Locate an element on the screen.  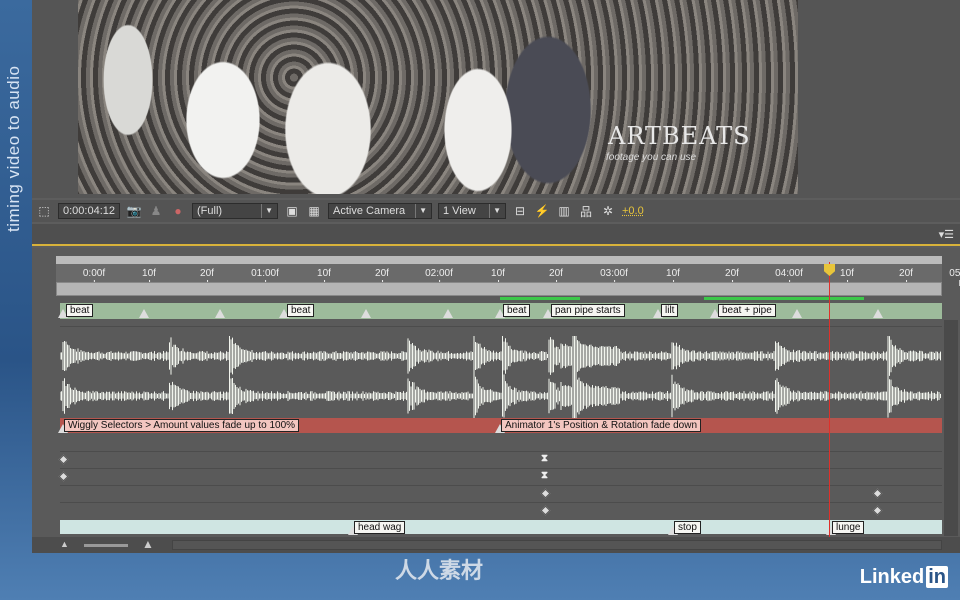
toggle-pixel-aspect-icon: ⊟ is located at coordinates (520, 211).